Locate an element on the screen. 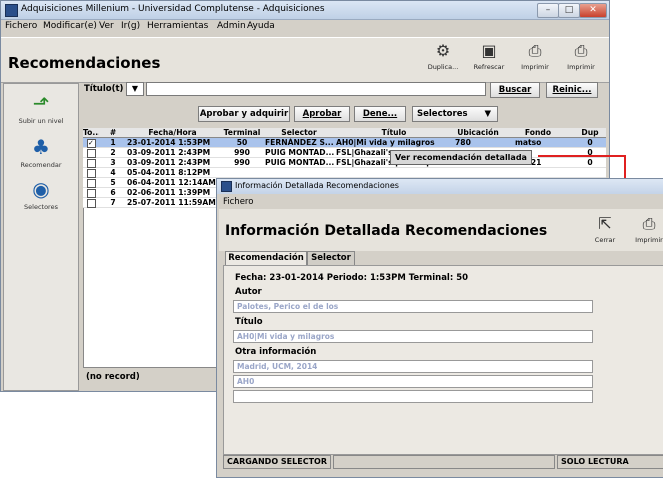 The height and width of the screenshot is (478, 663). titulo-label: Título is located at coordinates (249, 322).